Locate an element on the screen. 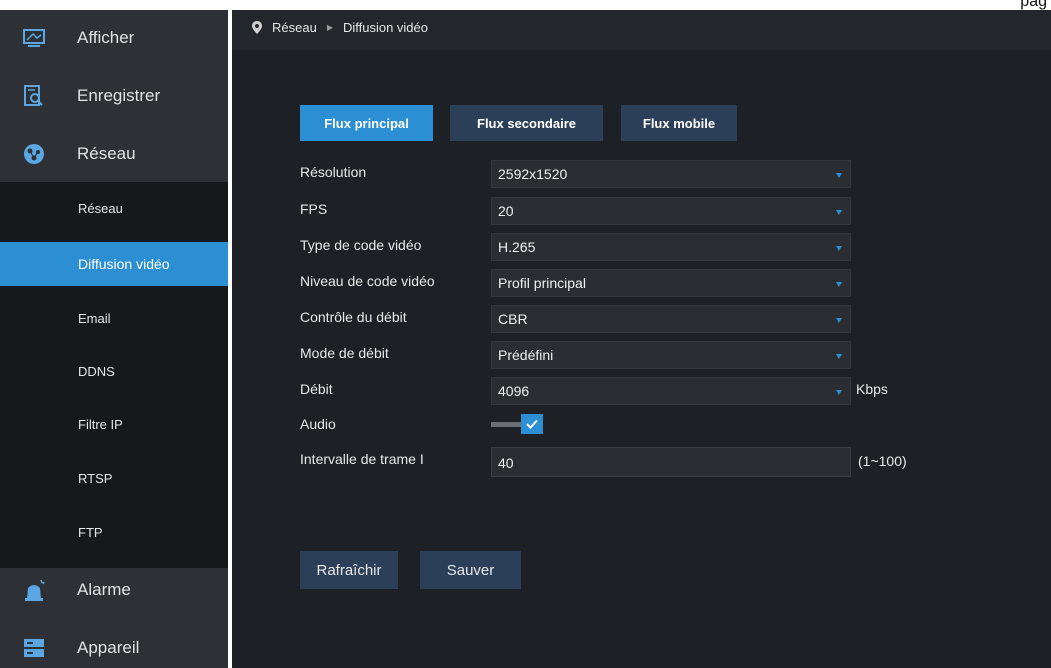 Image resolution: width=1051 pixels, height=668 pixels. sidebar-item-reseau: Réseau is located at coordinates (114, 154).